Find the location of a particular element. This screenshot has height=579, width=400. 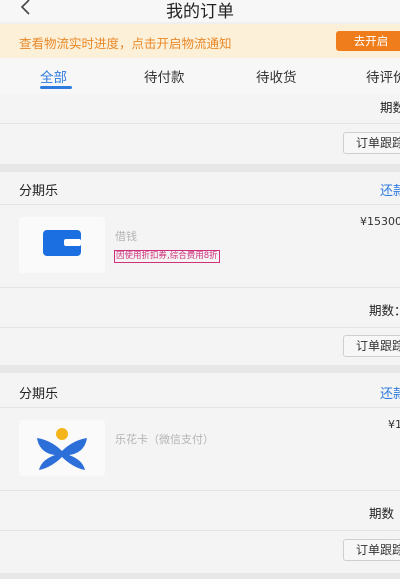

wallet-icon is located at coordinates (62, 243).